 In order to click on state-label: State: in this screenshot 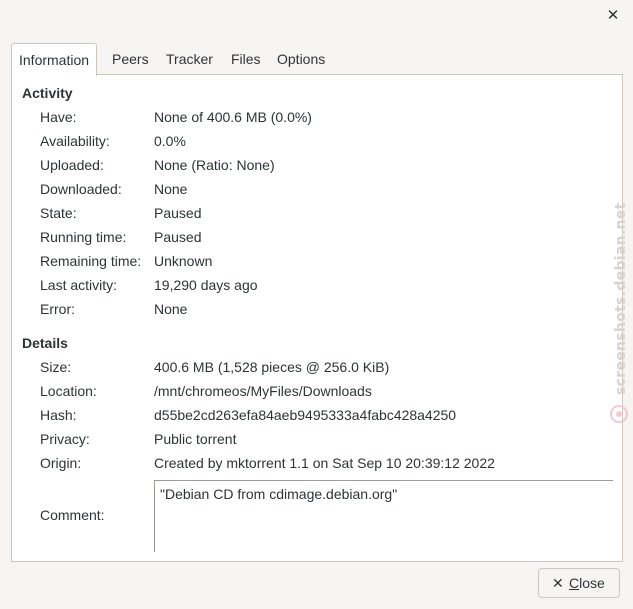, I will do `click(58, 213)`.